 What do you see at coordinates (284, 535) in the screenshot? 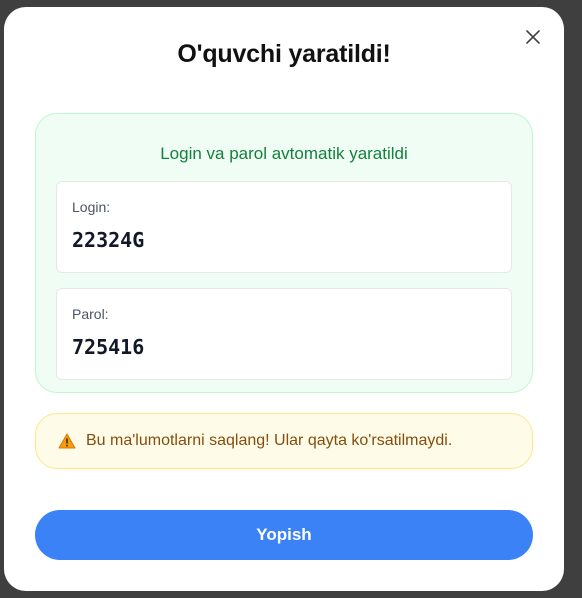
I see `yopish-button: Yopish` at bounding box center [284, 535].